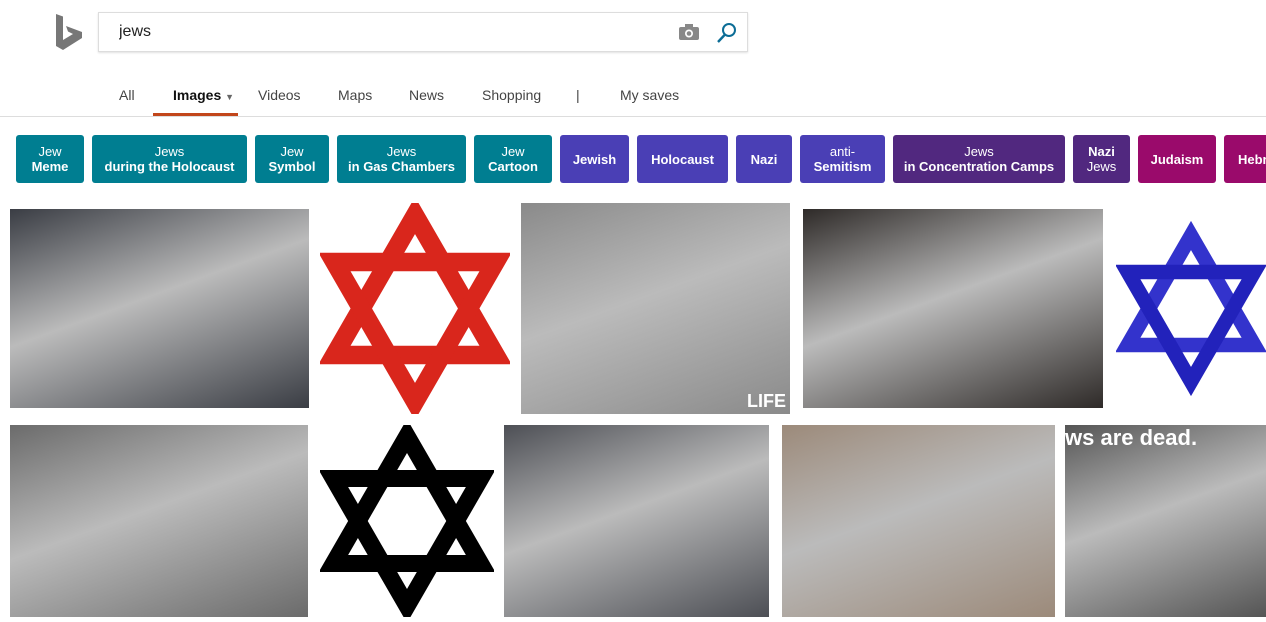 The height and width of the screenshot is (622, 1266). I want to click on chip-label: Symbol, so click(292, 166).